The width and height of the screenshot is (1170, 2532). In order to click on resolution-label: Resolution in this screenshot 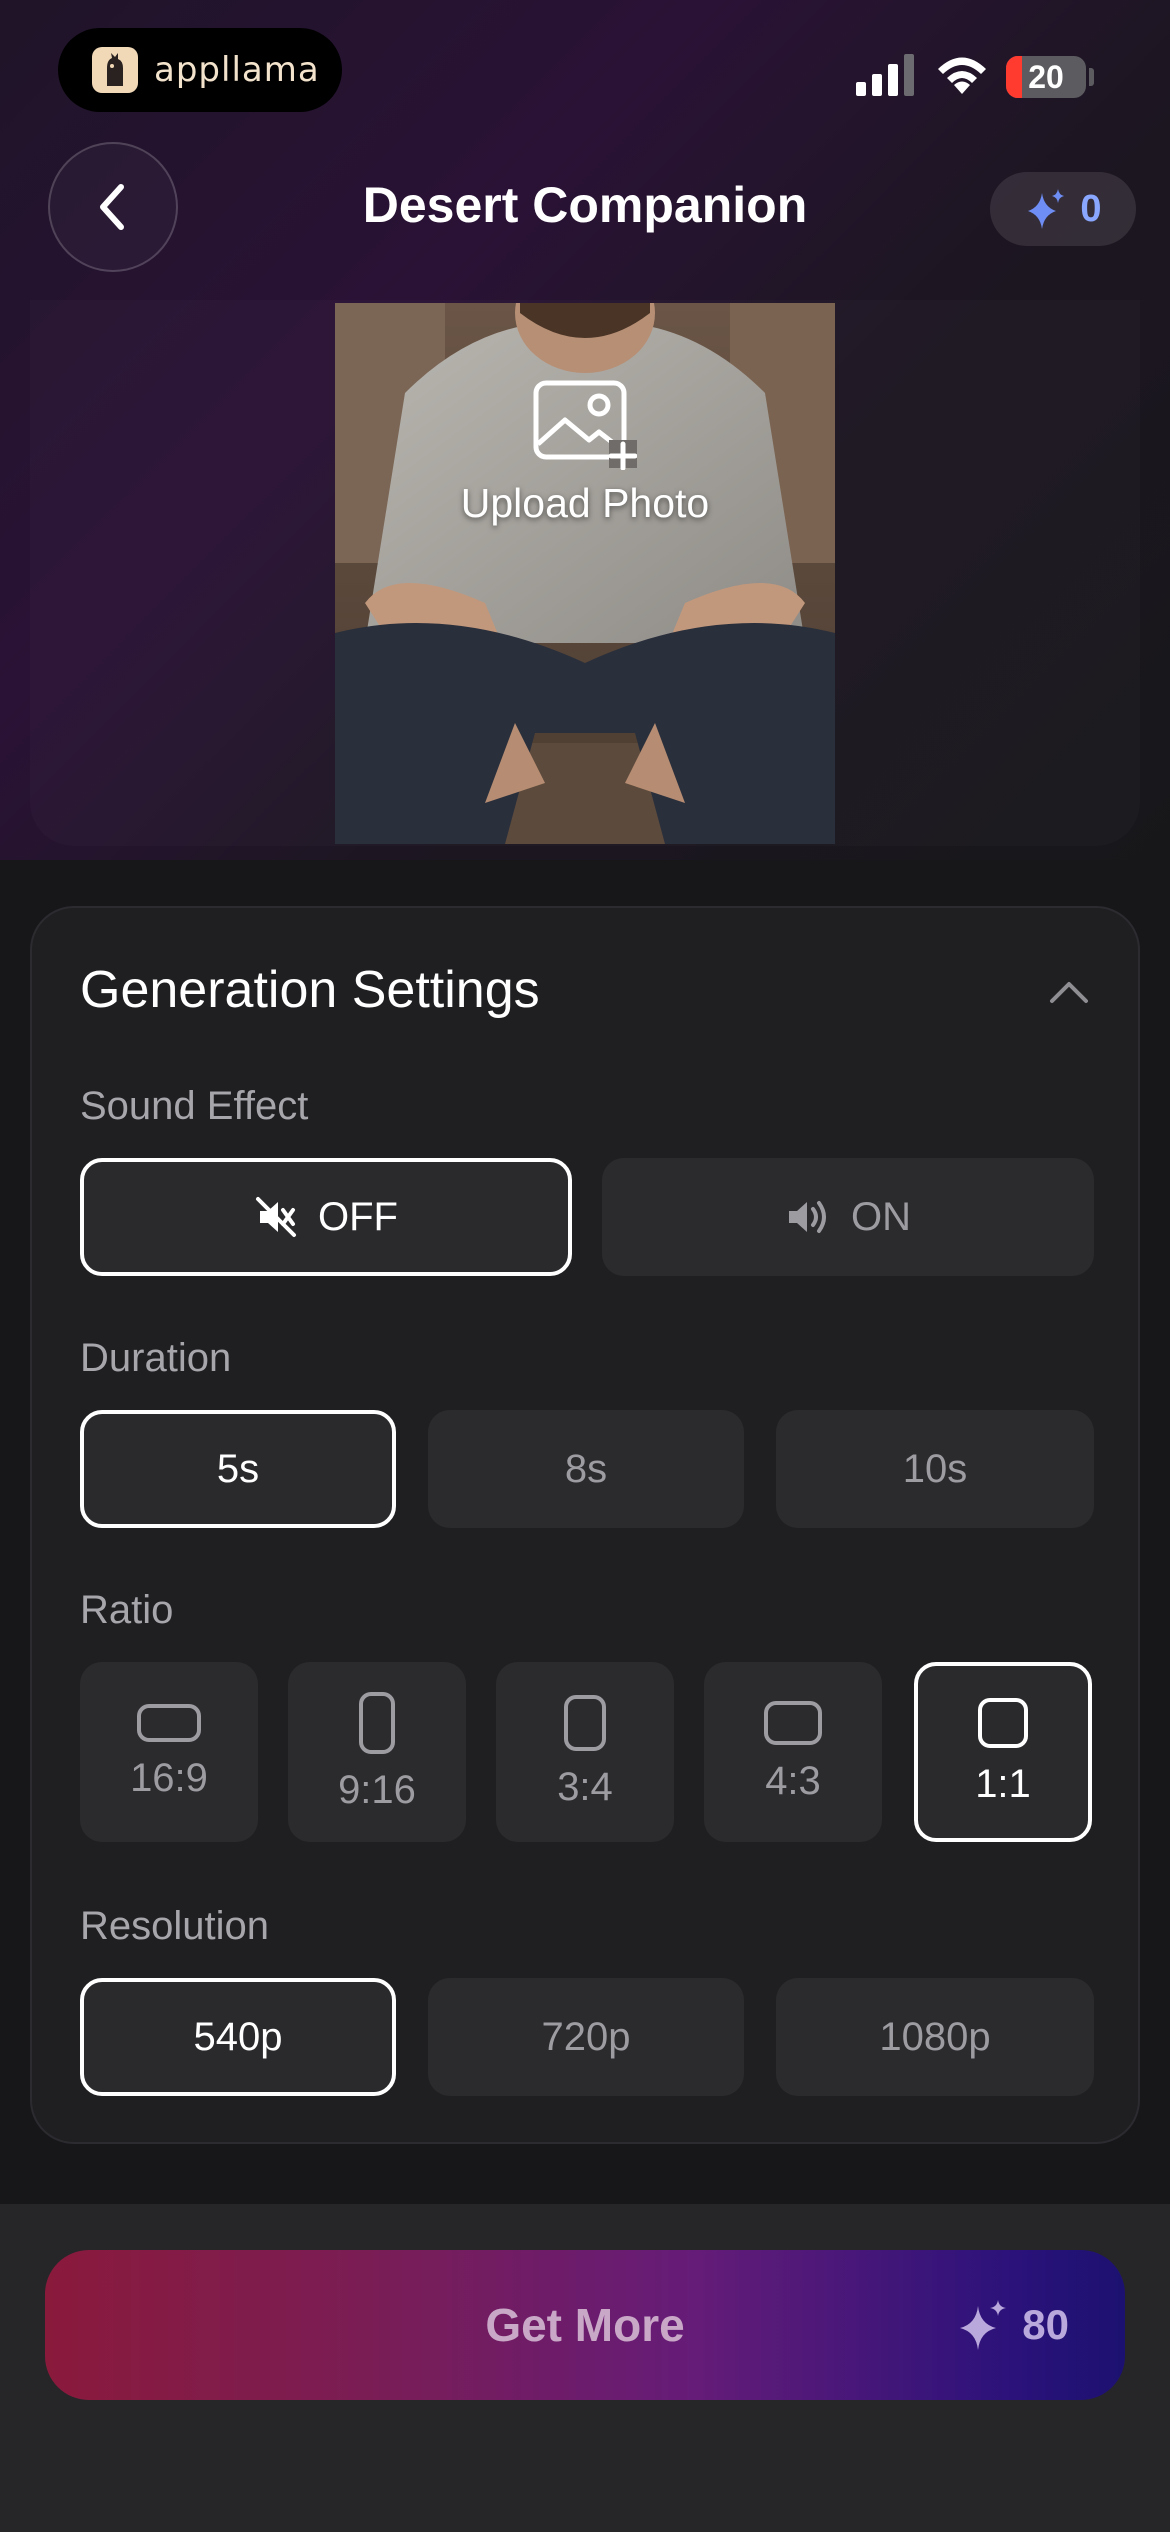, I will do `click(175, 1926)`.